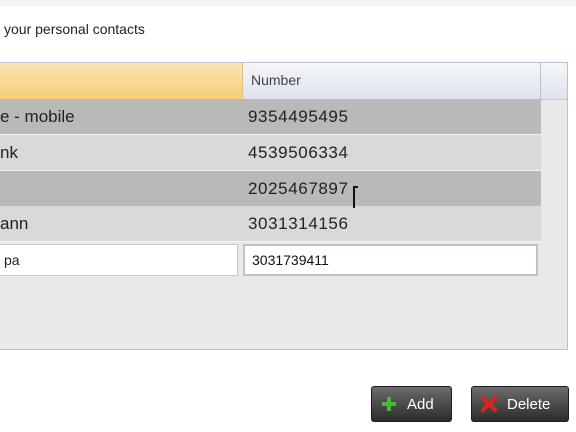 This screenshot has width=576, height=432. What do you see at coordinates (489, 404) in the screenshot?
I see `x-icon` at bounding box center [489, 404].